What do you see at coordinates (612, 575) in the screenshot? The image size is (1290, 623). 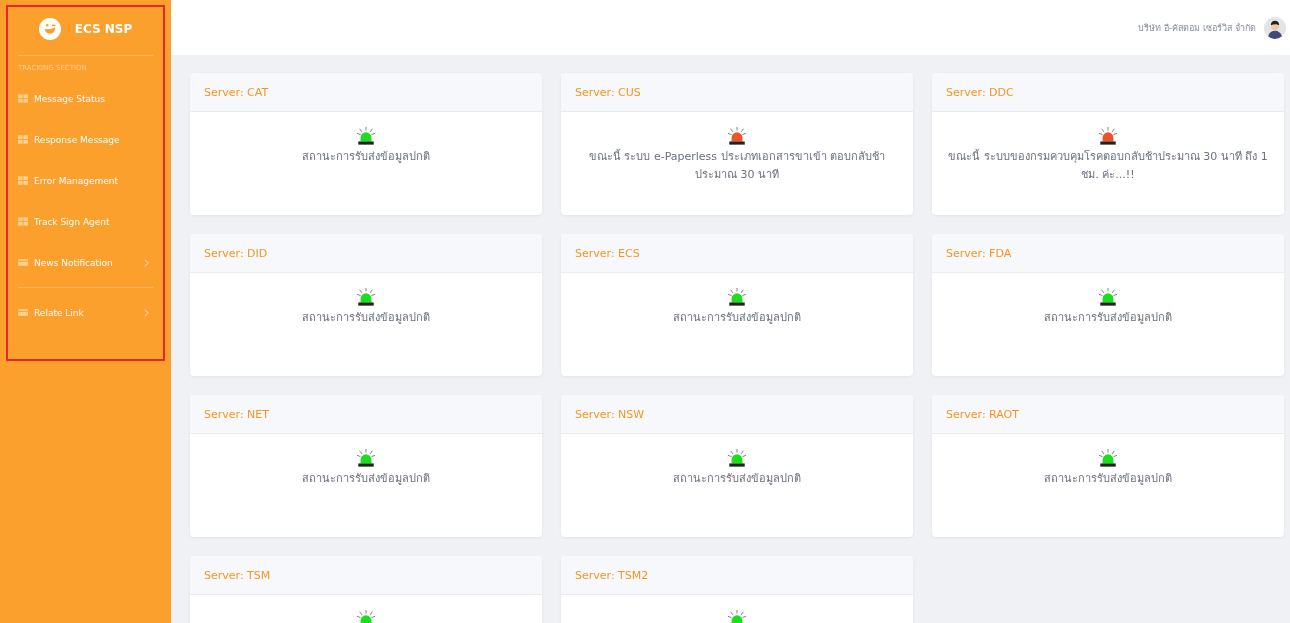 I see `server-title: Server: TSM2` at bounding box center [612, 575].